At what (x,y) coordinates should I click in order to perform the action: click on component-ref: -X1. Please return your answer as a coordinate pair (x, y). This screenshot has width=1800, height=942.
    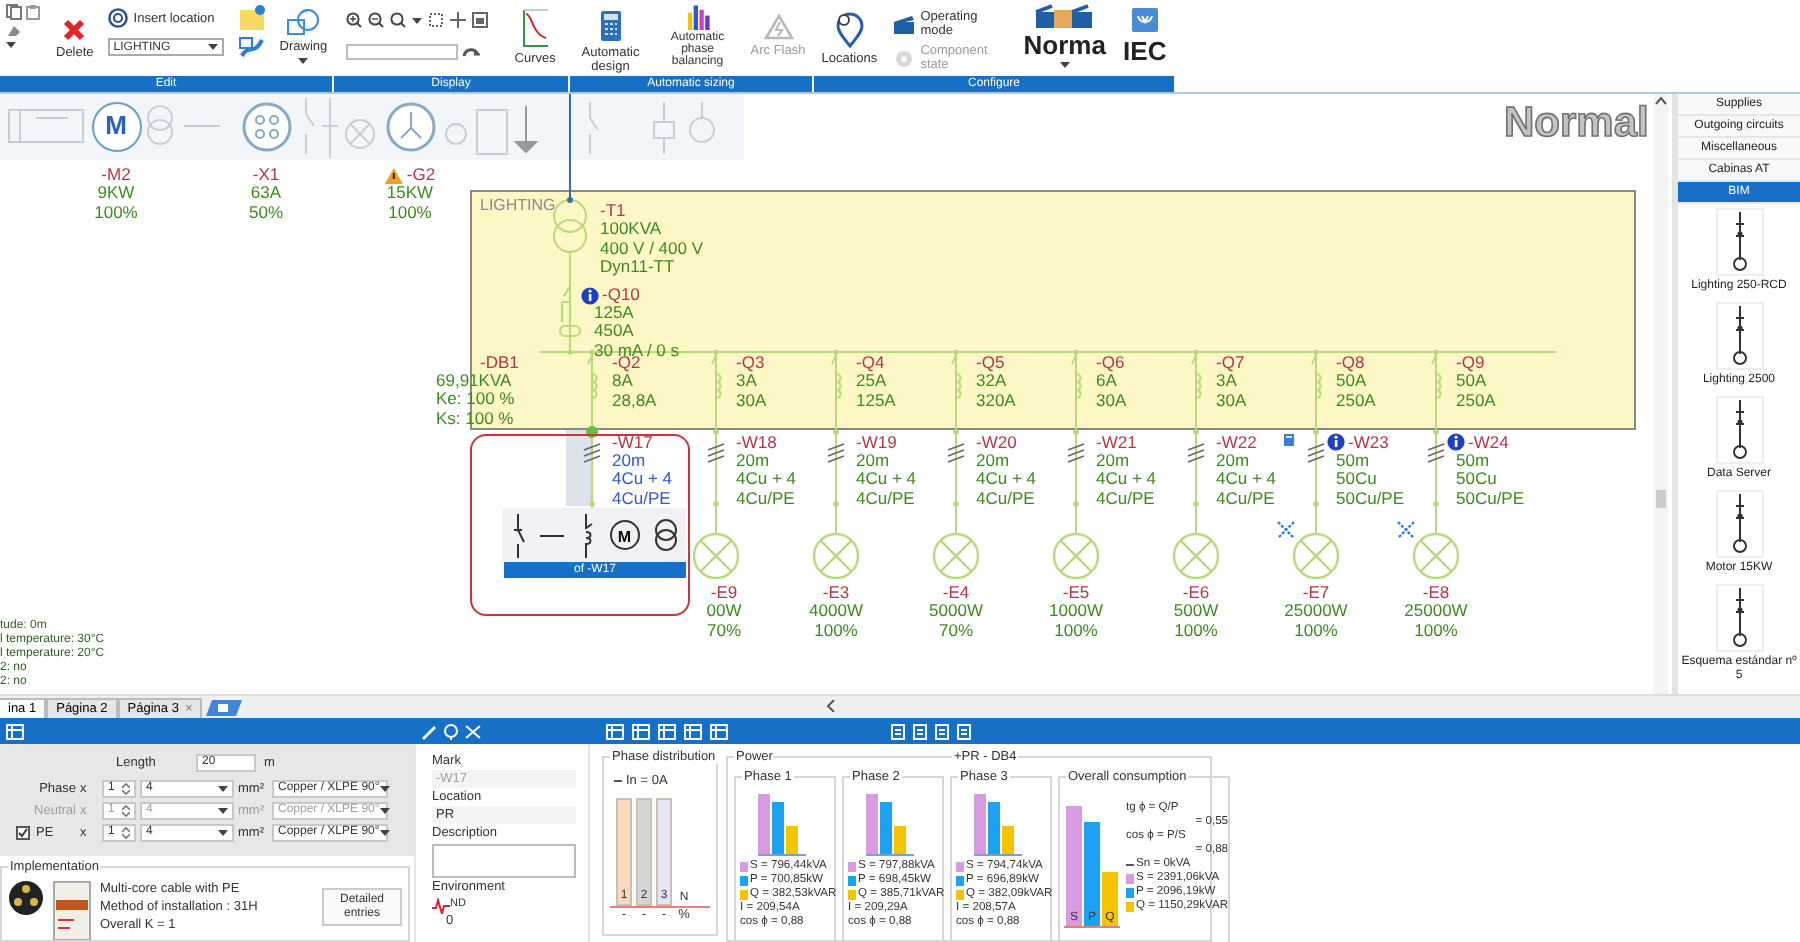
    Looking at the image, I should click on (266, 175).